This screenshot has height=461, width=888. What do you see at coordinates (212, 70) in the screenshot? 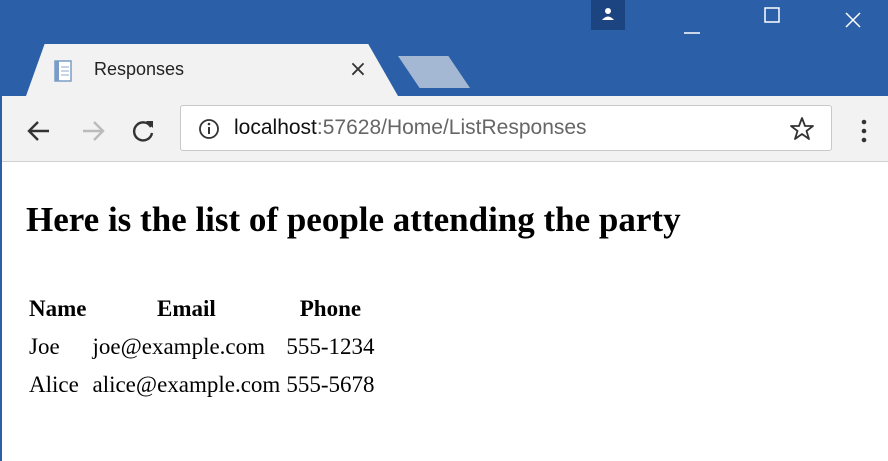
I see `tab-responses` at bounding box center [212, 70].